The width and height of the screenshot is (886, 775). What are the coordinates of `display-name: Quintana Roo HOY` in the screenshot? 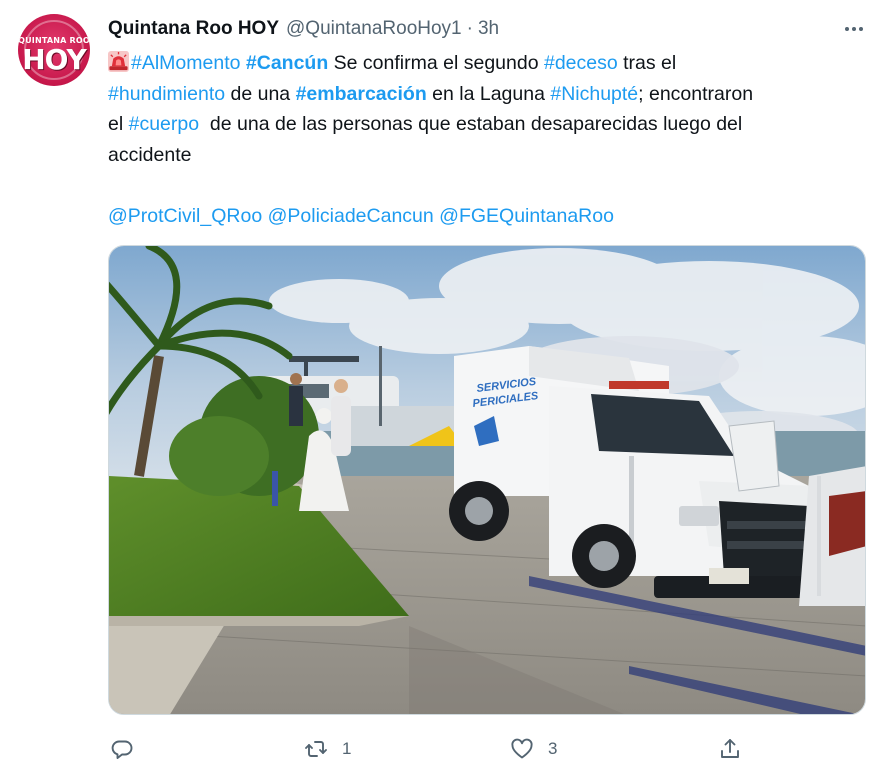 It's located at (193, 29).